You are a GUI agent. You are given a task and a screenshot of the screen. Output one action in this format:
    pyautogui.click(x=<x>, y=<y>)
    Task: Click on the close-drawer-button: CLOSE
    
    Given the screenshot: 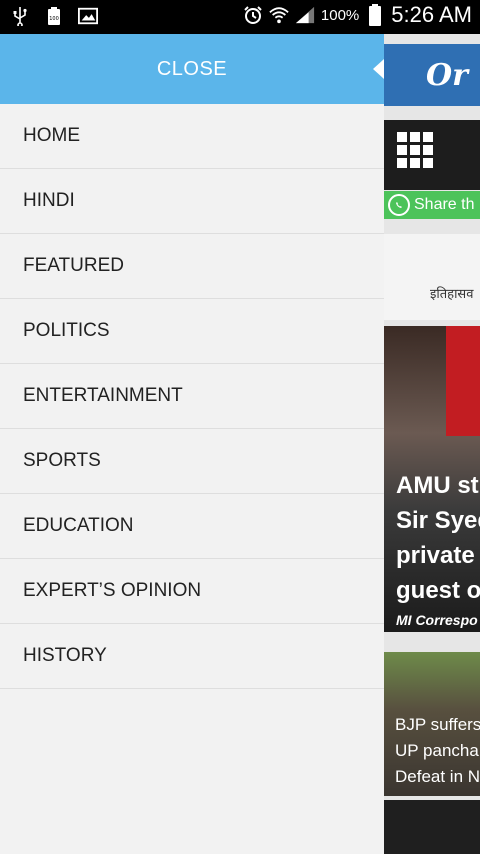 What is the action you would take?
    pyautogui.click(x=192, y=69)
    